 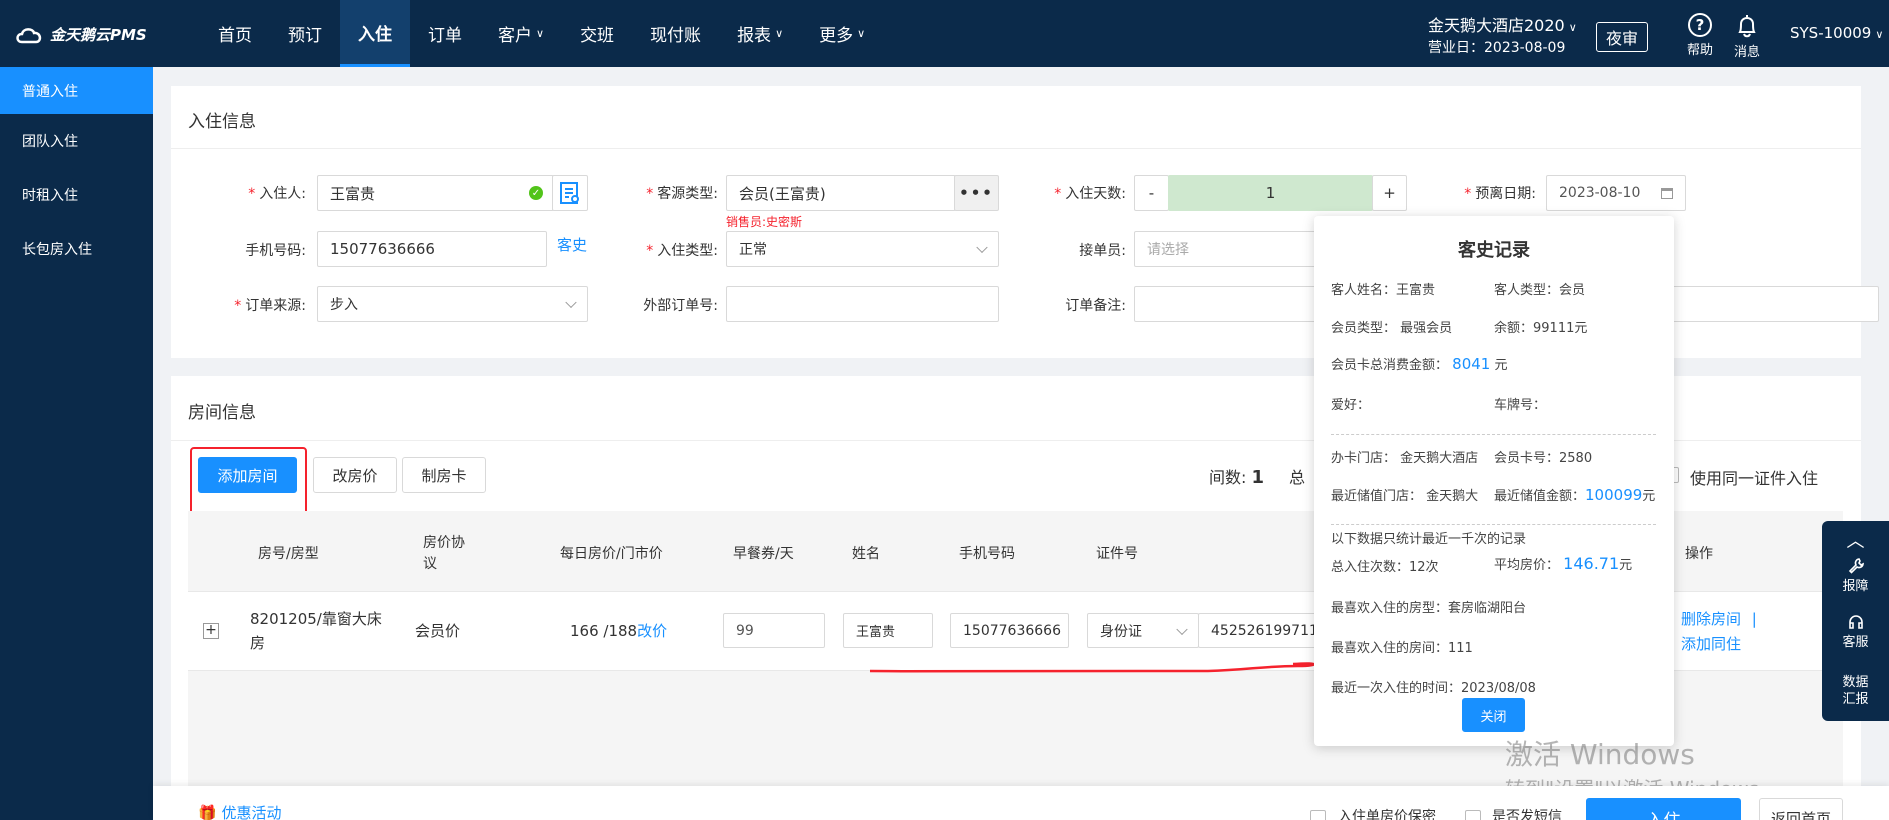 What do you see at coordinates (316, 631) in the screenshot?
I see `room-cell: 8201205/靠窗大床房` at bounding box center [316, 631].